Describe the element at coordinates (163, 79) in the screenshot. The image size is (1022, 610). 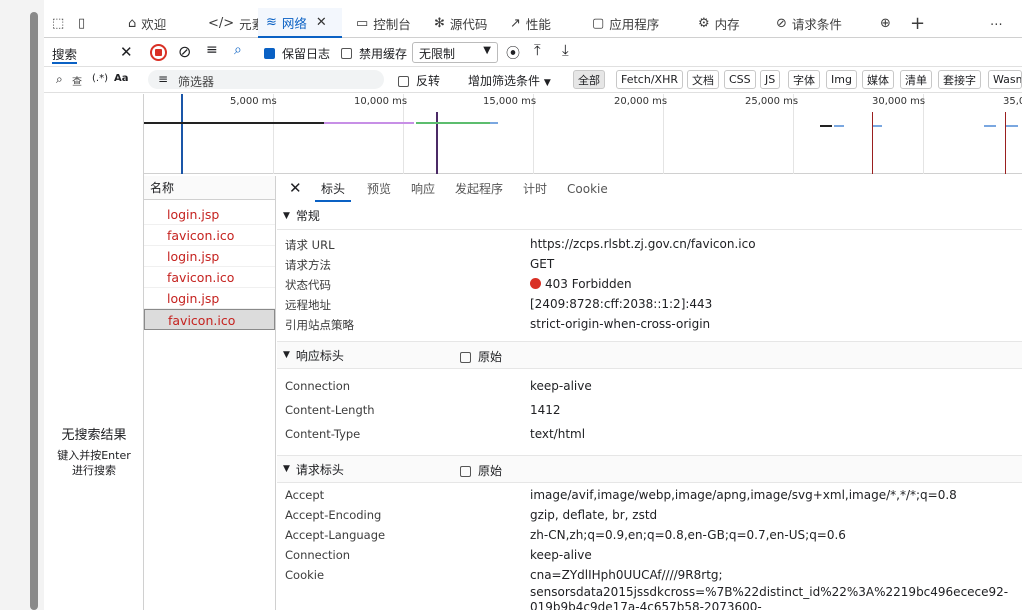
I see `filter-icon: ≡` at that location.